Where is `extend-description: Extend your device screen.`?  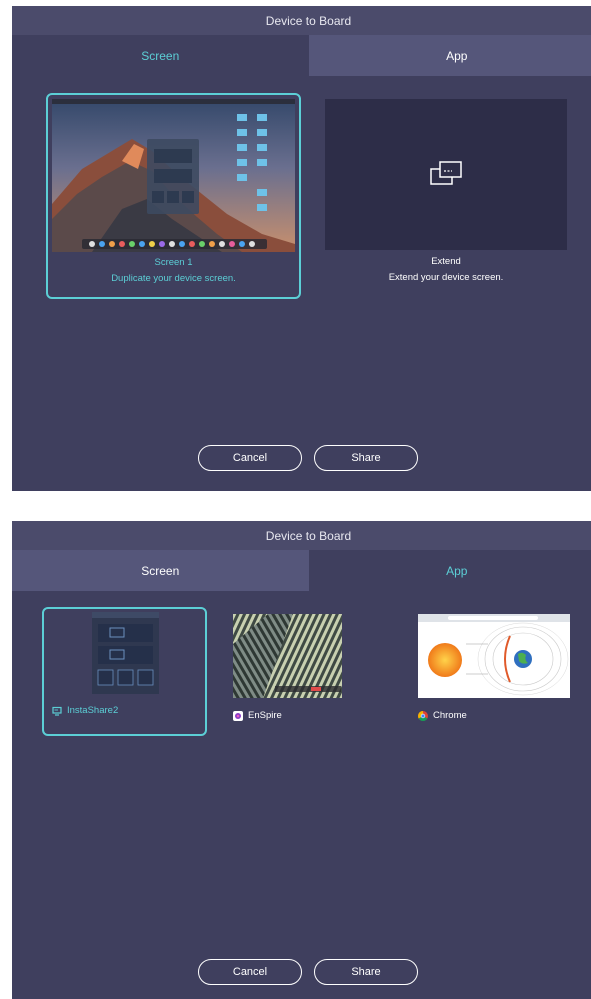
extend-description: Extend your device screen. is located at coordinates (446, 277).